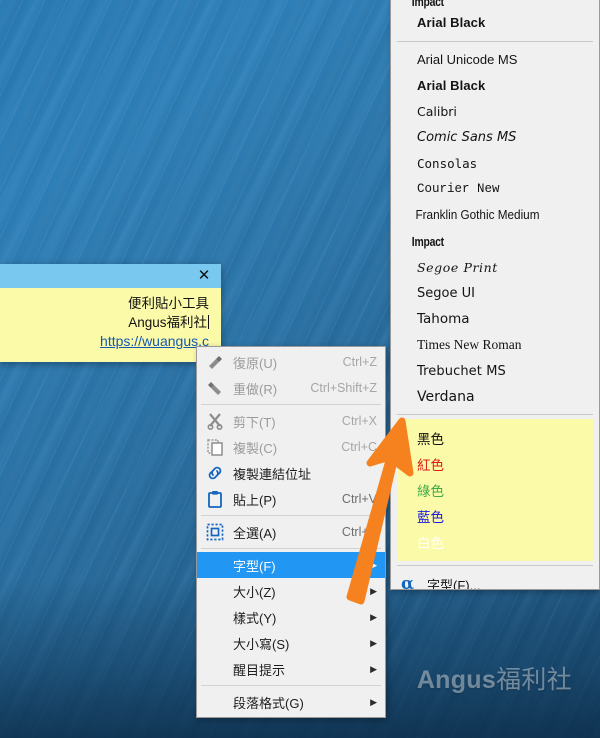 This screenshot has width=600, height=738. I want to click on alpha-icon: α, so click(408, 582).